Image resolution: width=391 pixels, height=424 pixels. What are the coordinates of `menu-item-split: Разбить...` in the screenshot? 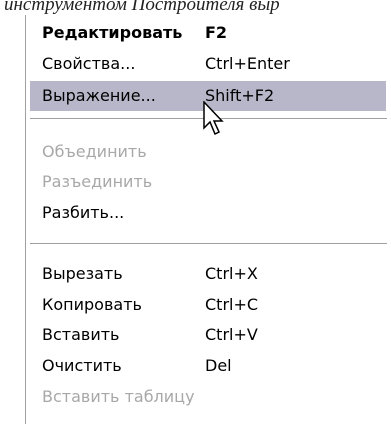 It's located at (208, 213).